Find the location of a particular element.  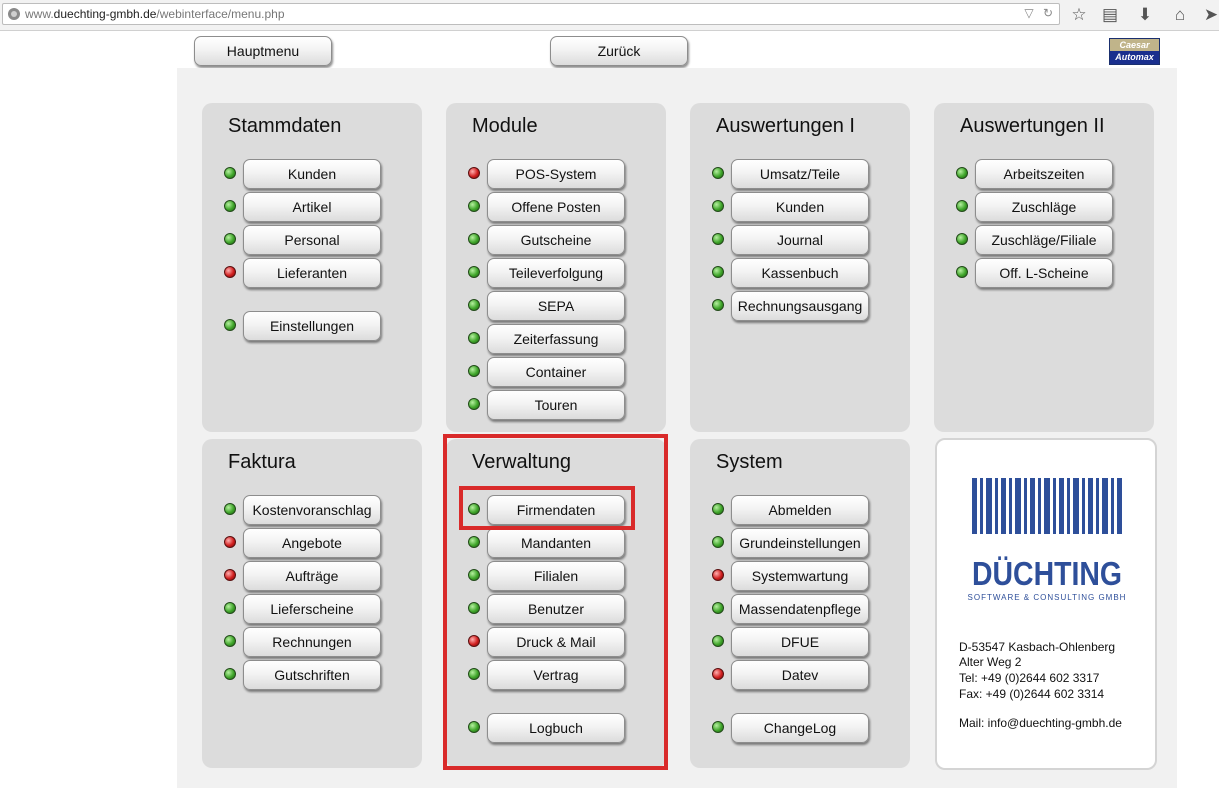

menu-button-kassenbuch: Kassenbuch is located at coordinates (800, 273).